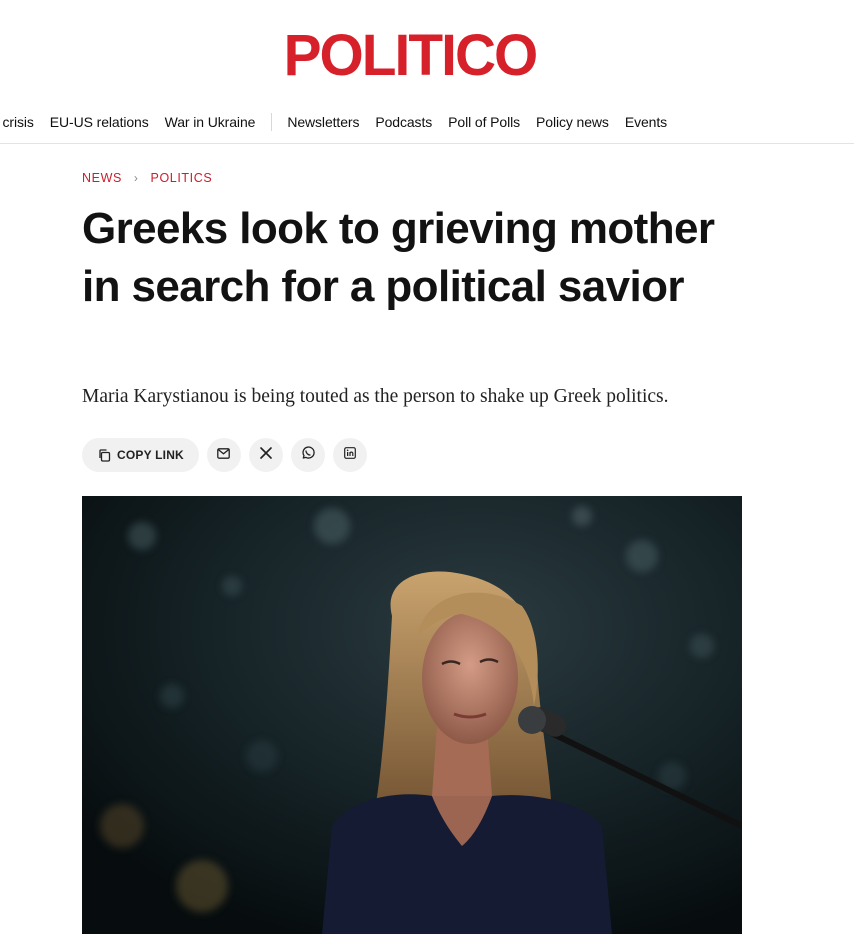  Describe the element at coordinates (17, 122) in the screenshot. I see `nav-item-crisis: al crisis` at that location.